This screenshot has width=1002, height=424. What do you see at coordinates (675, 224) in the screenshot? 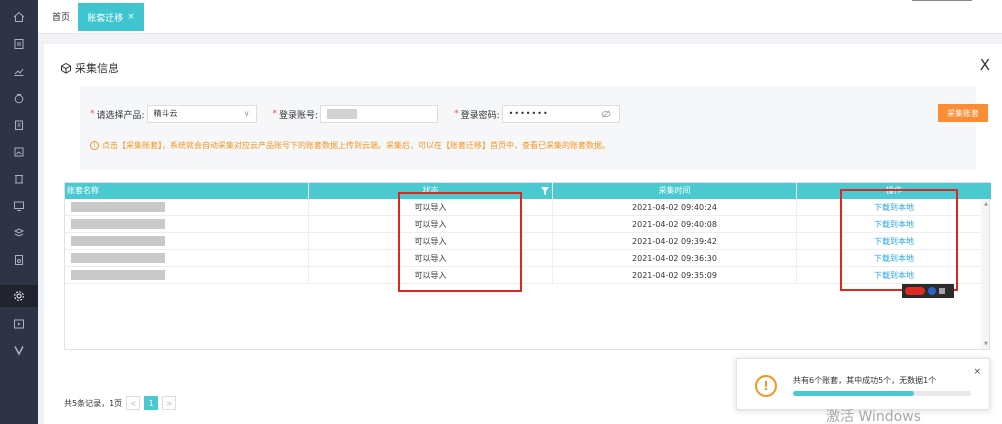
I see `cell-time: 2021-04-02 09:40:08` at bounding box center [675, 224].